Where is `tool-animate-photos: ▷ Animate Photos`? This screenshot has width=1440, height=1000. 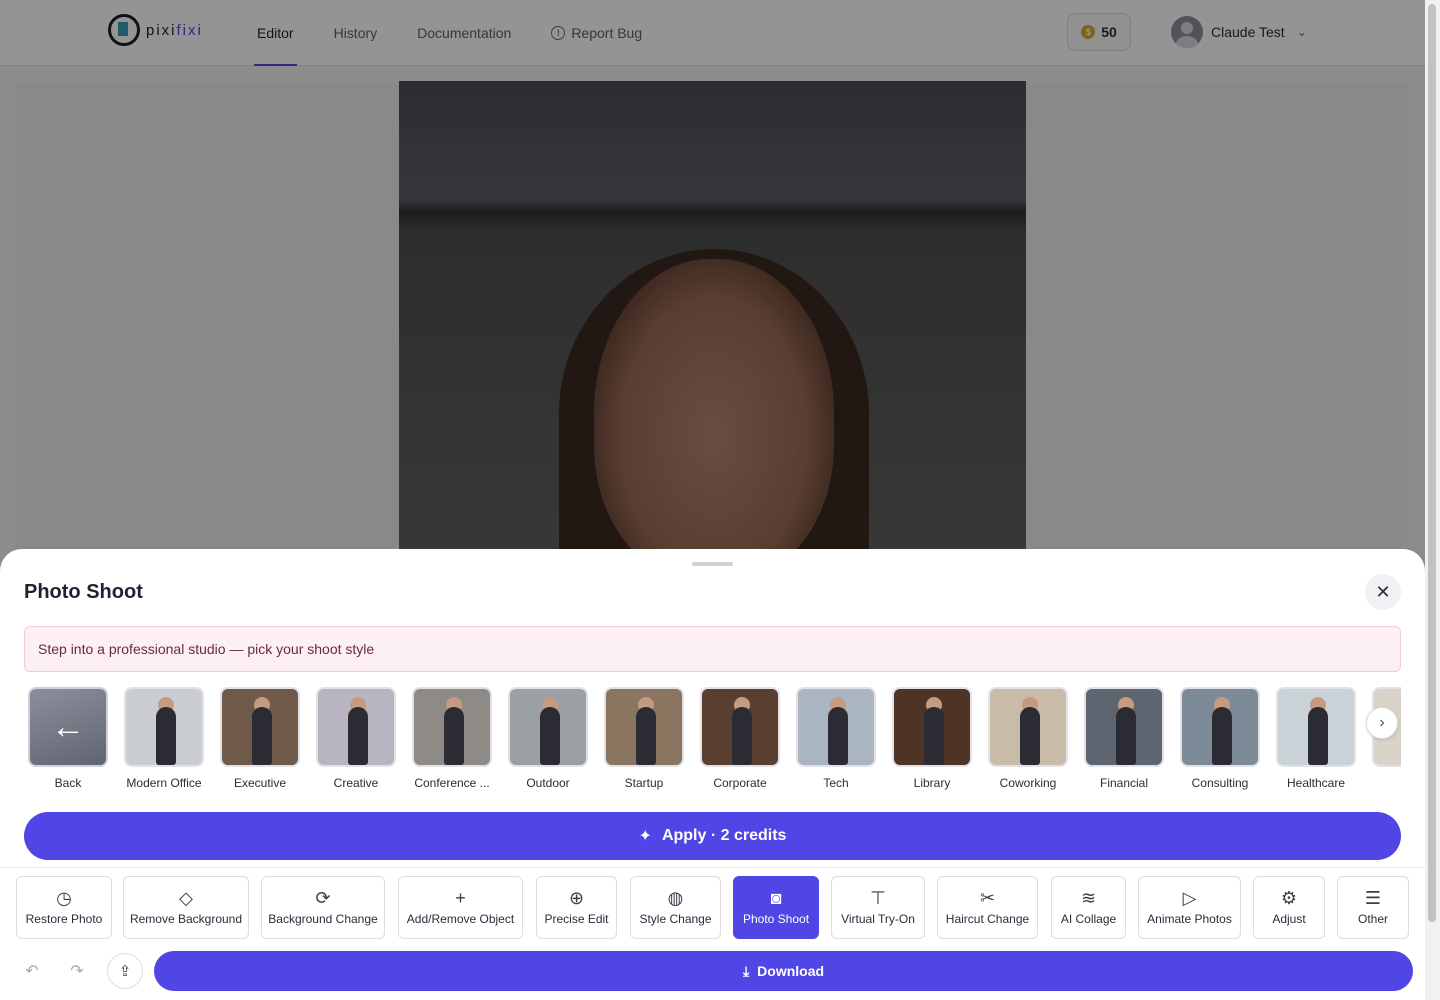
tool-animate-photos: ▷ Animate Photos is located at coordinates (1189, 907).